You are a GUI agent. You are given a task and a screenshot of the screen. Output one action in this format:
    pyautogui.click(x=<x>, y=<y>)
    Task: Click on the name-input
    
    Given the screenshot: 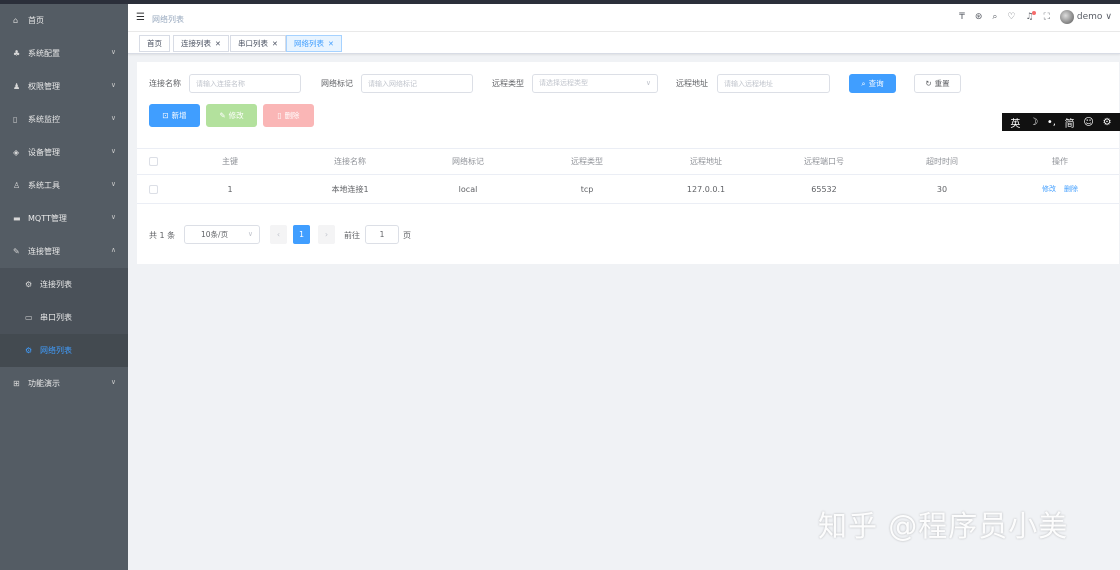 What is the action you would take?
    pyautogui.click(x=245, y=83)
    